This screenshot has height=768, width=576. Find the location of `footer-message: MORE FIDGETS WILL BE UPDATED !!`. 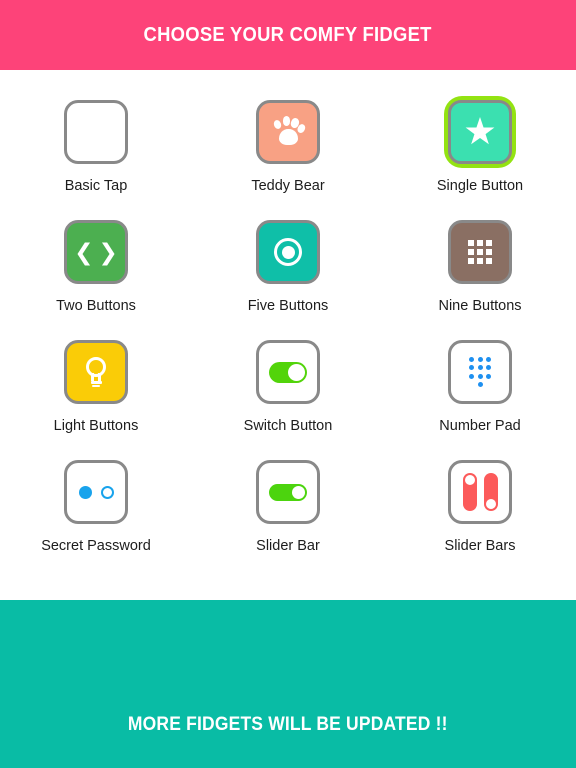

footer-message: MORE FIDGETS WILL BE UPDATED !! is located at coordinates (288, 724).